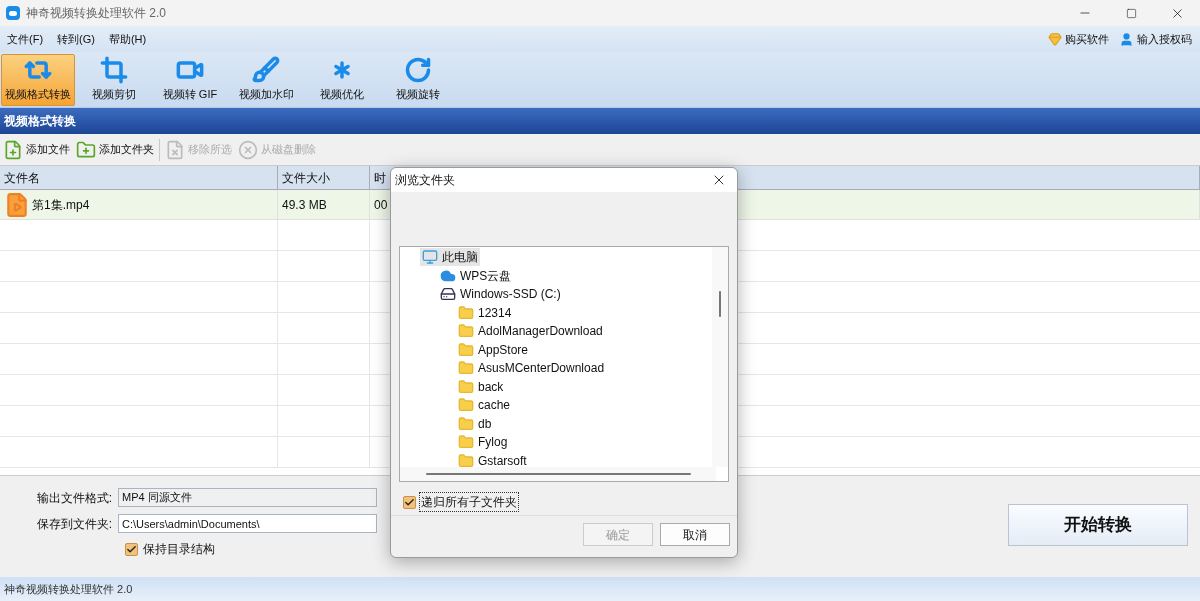  I want to click on header-link: 输入授权码, so click(1155, 39).